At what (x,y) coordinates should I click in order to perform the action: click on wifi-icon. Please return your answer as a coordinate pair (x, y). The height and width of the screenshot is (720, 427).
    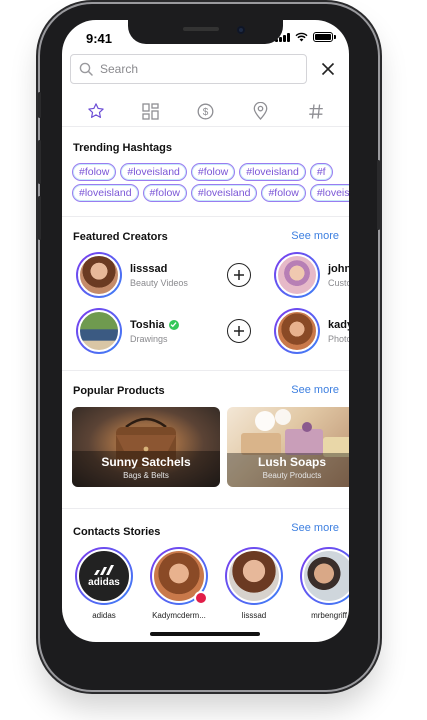
    Looking at the image, I should click on (301, 37).